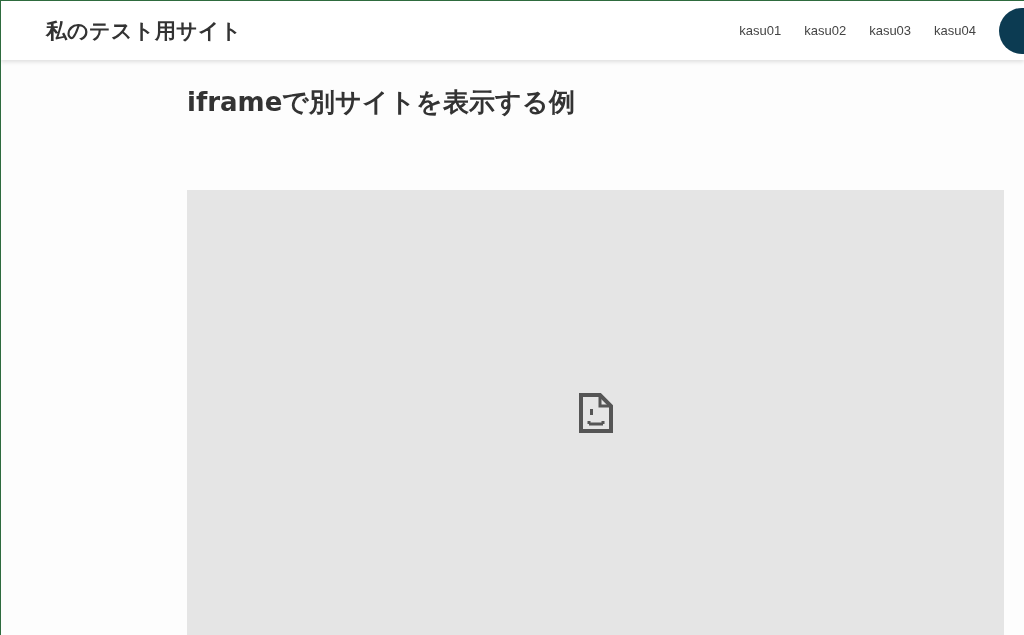 Image resolution: width=1024 pixels, height=635 pixels. What do you see at coordinates (760, 30) in the screenshot?
I see `nav-link: kasu01` at bounding box center [760, 30].